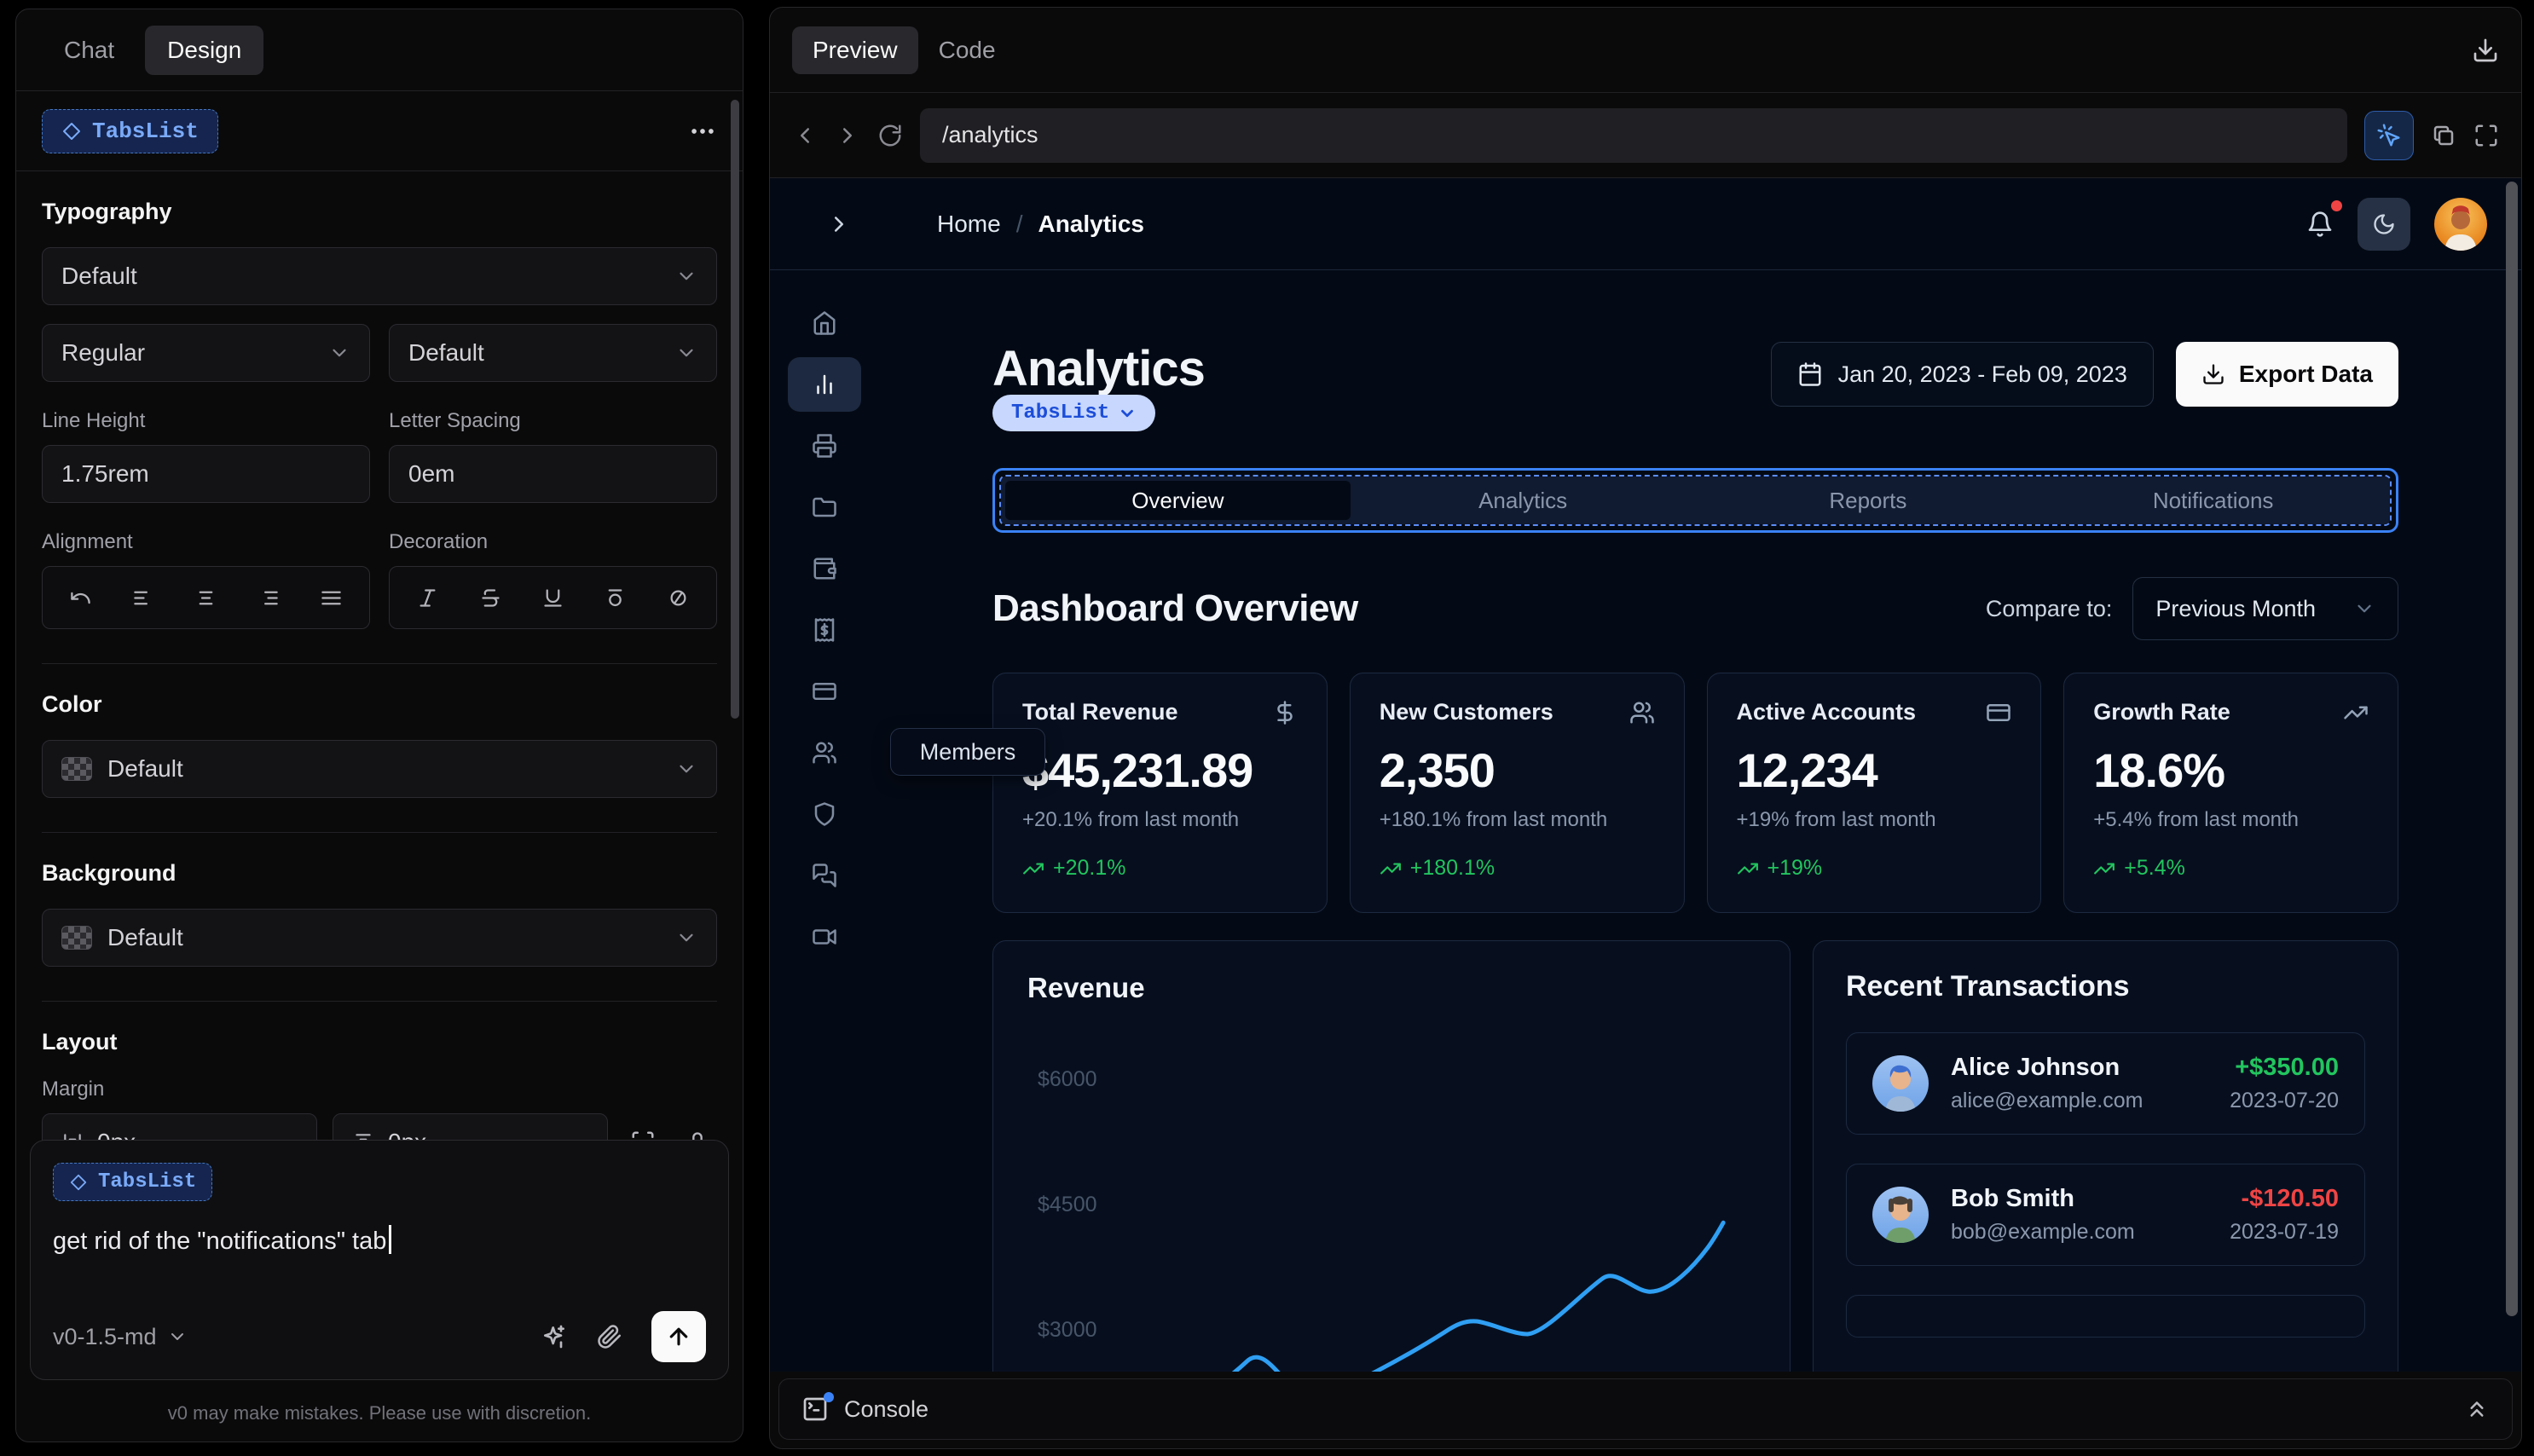 Image resolution: width=2534 pixels, height=1456 pixels. What do you see at coordinates (554, 1336) in the screenshot?
I see `sparkles-icon` at bounding box center [554, 1336].